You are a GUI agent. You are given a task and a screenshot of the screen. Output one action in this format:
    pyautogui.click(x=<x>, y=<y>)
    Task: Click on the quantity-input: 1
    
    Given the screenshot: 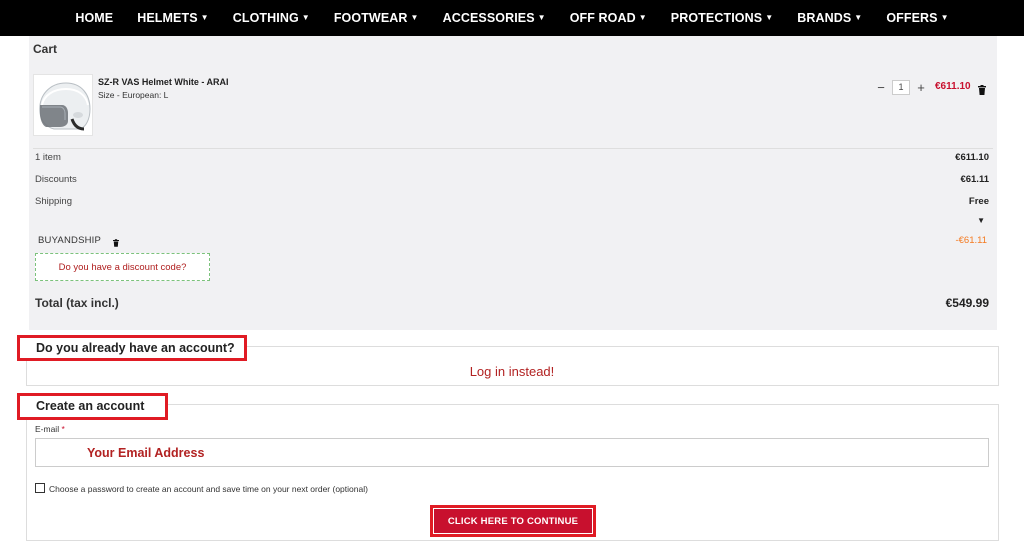 What is the action you would take?
    pyautogui.click(x=901, y=87)
    